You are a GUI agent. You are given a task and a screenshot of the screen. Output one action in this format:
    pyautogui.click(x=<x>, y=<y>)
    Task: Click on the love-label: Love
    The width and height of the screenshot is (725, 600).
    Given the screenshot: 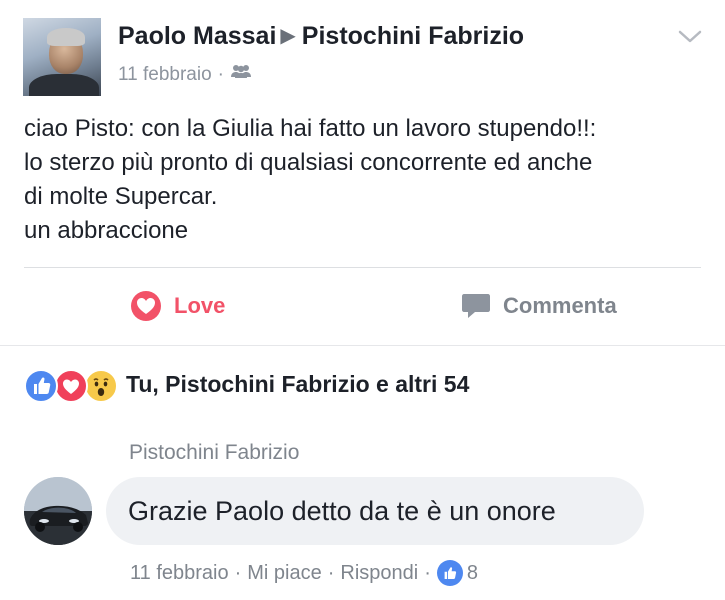 What is the action you would take?
    pyautogui.click(x=200, y=305)
    